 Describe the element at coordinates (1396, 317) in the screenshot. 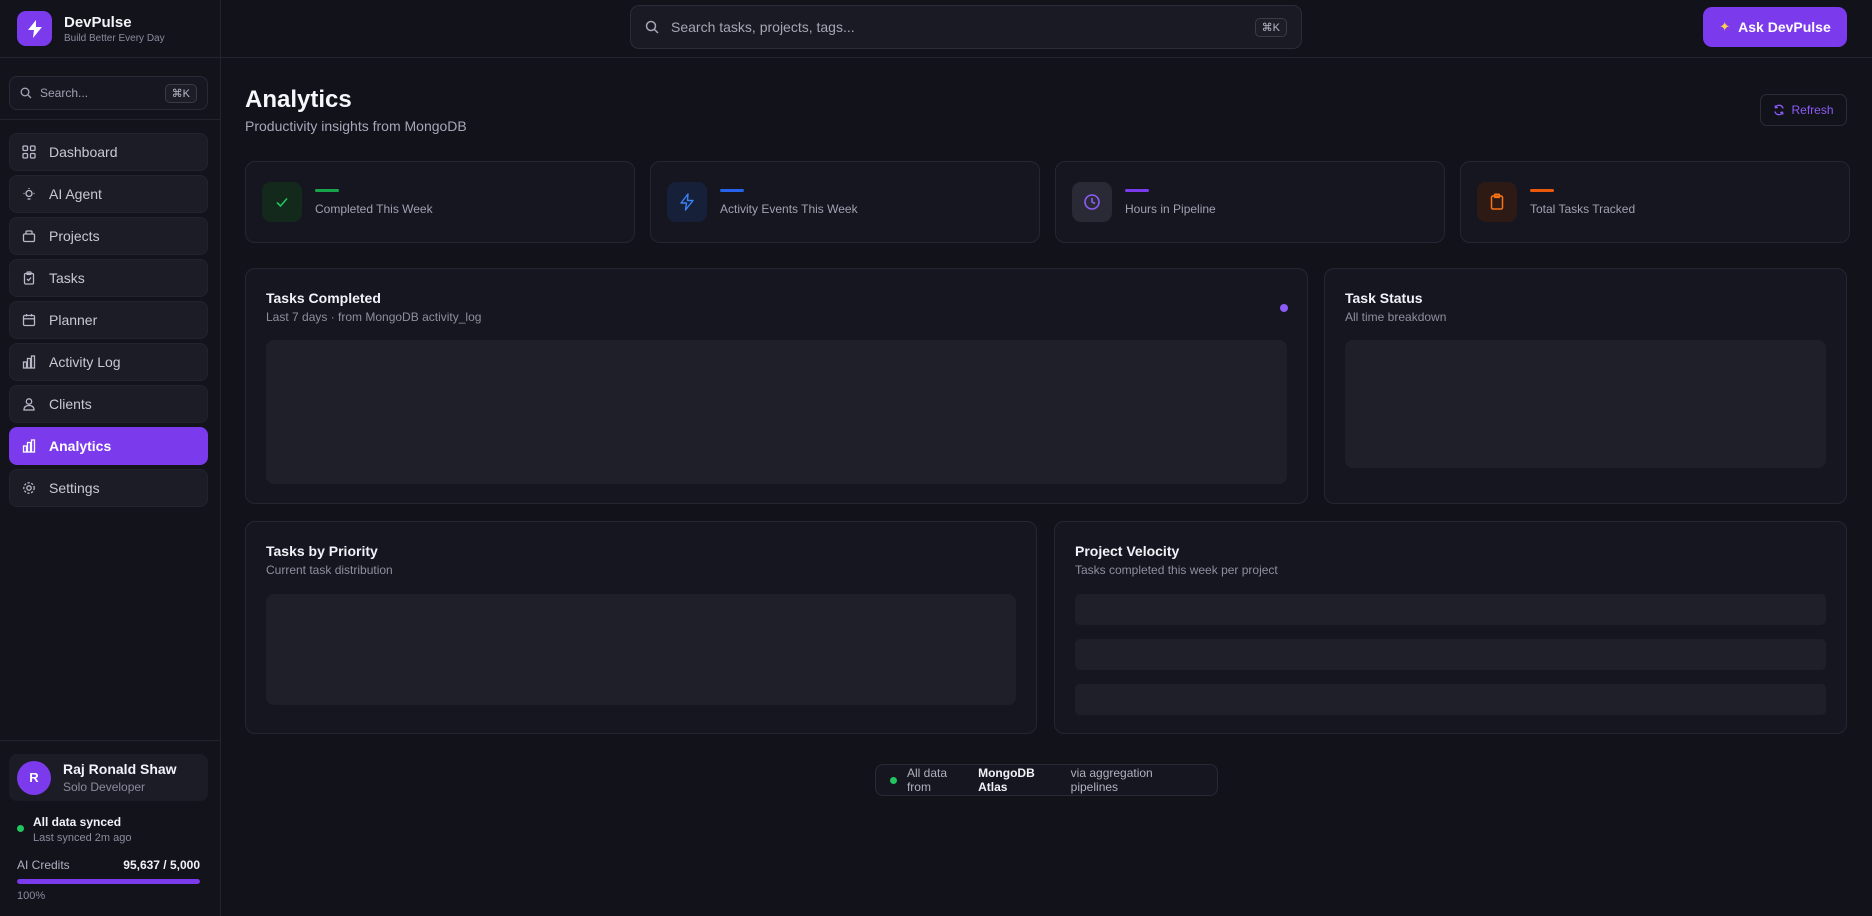

I see `card-subtitle: All time breakdown` at that location.